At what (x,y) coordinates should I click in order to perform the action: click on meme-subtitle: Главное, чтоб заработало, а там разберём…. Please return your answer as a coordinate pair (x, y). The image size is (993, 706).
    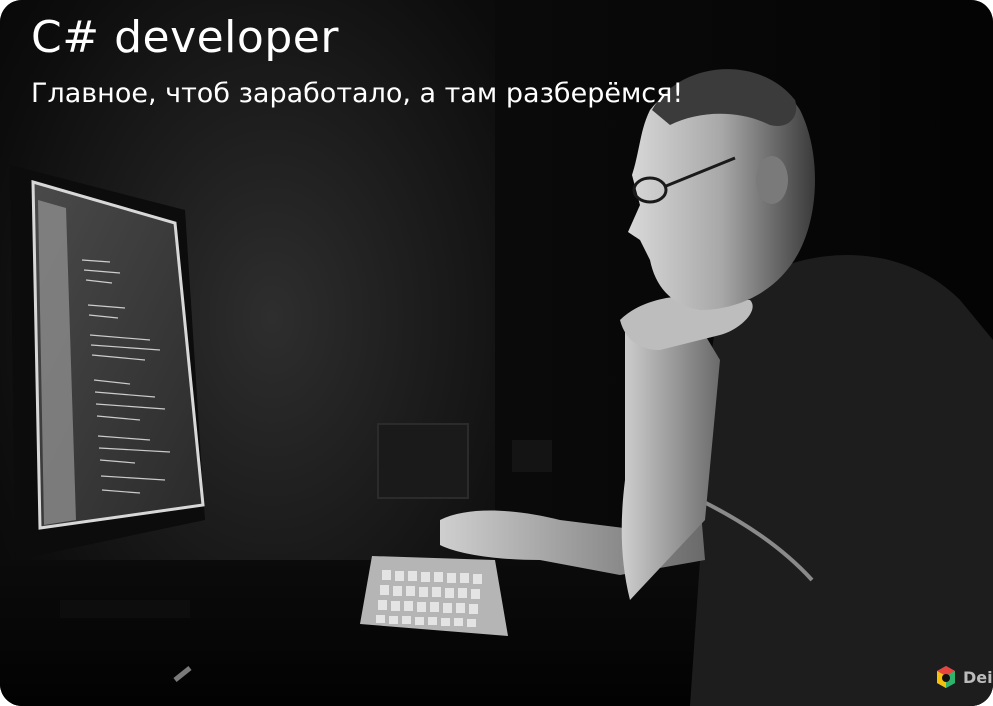
    Looking at the image, I should click on (357, 93).